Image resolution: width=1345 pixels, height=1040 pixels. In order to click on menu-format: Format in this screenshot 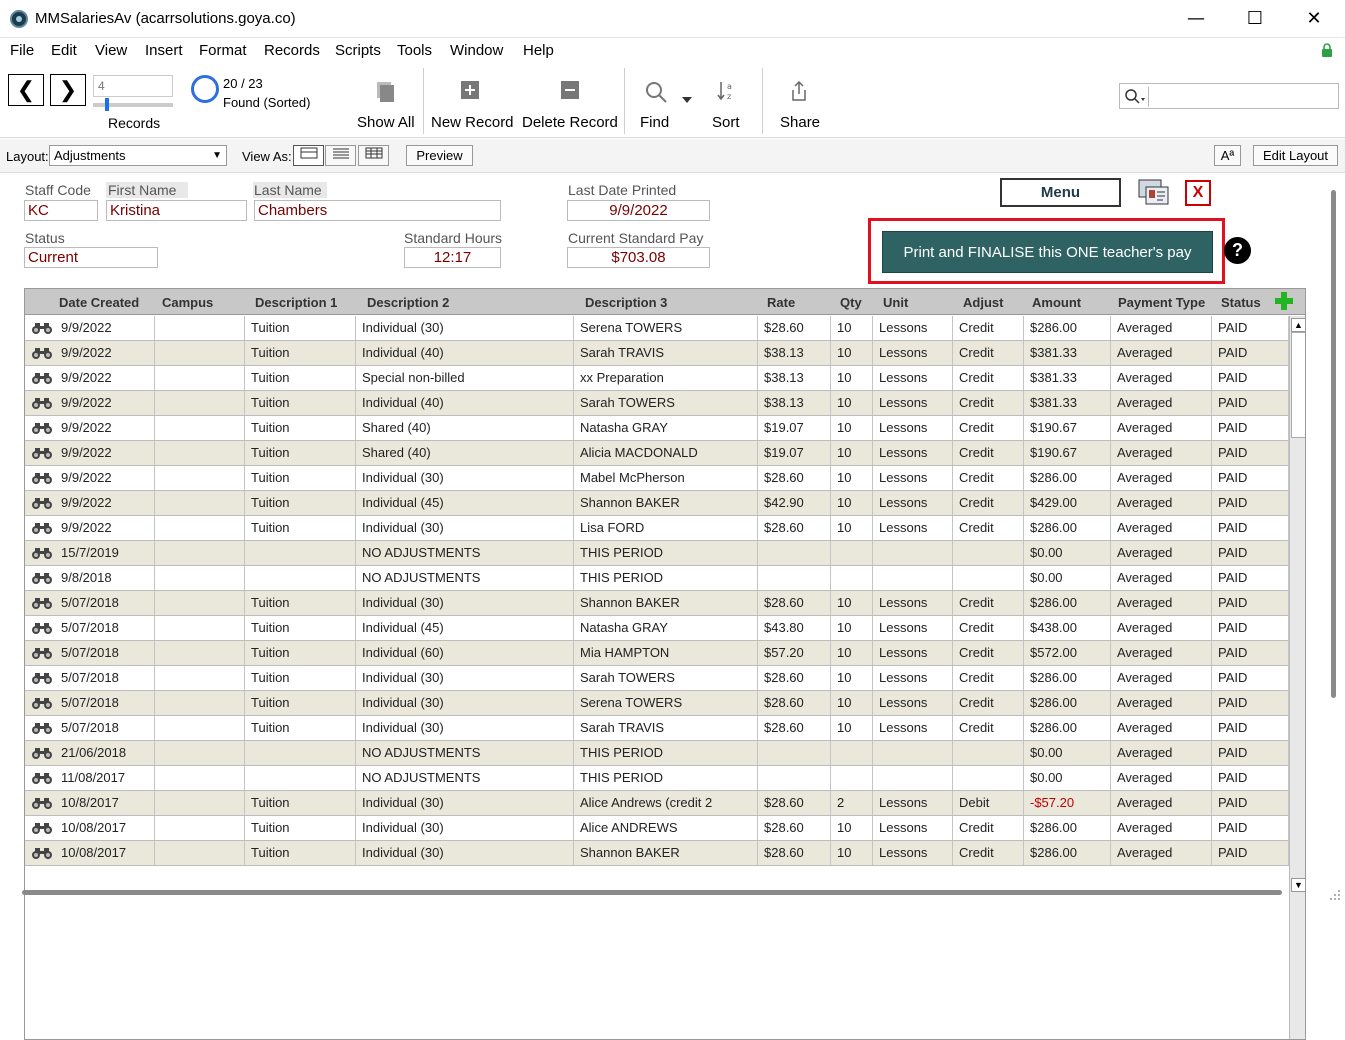, I will do `click(223, 50)`.